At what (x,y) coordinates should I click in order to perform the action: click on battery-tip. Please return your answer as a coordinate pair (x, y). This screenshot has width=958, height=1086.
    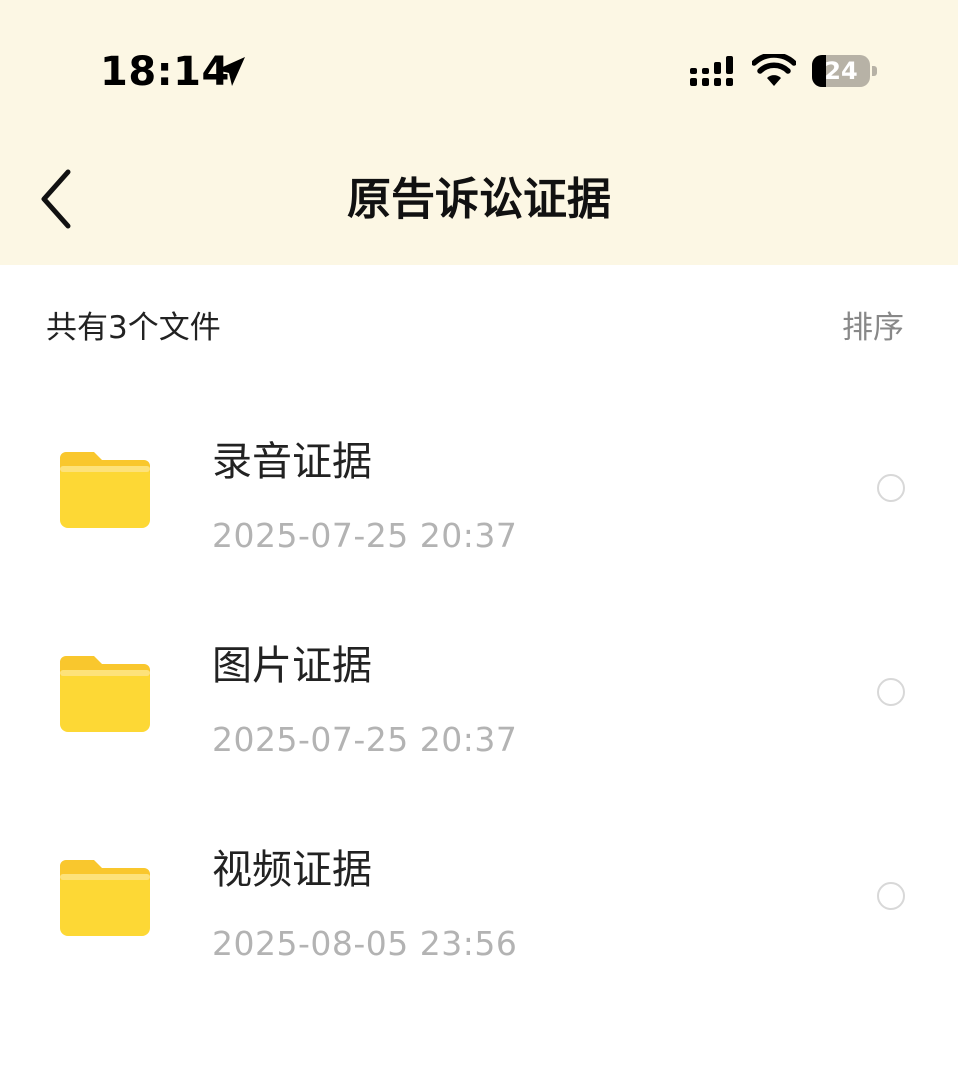
    Looking at the image, I should click on (874, 71).